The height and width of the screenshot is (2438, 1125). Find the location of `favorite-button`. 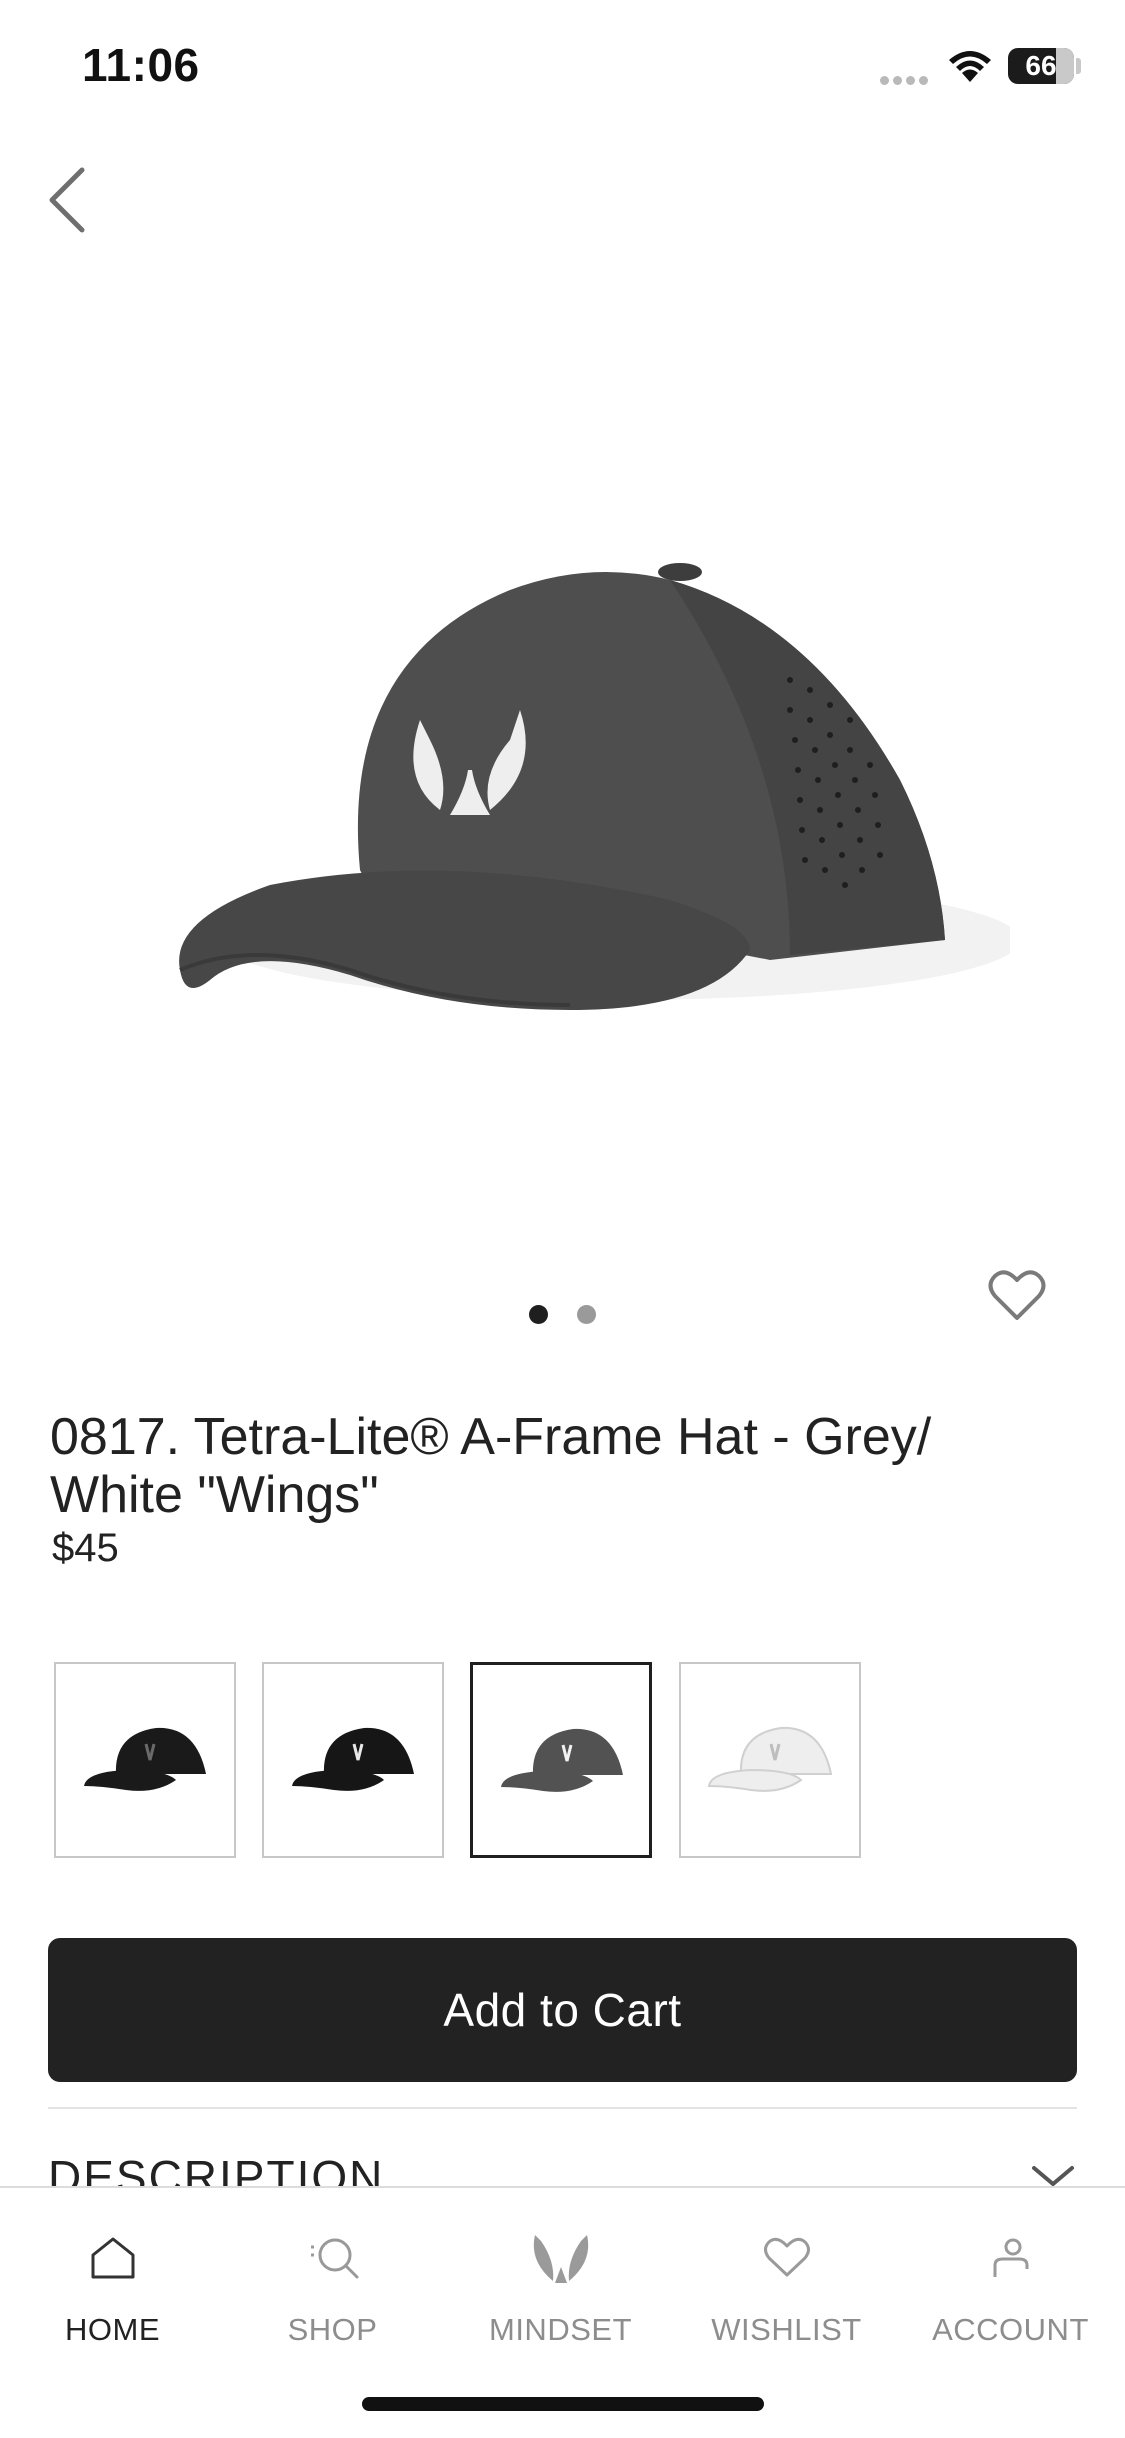

favorite-button is located at coordinates (1017, 1295).